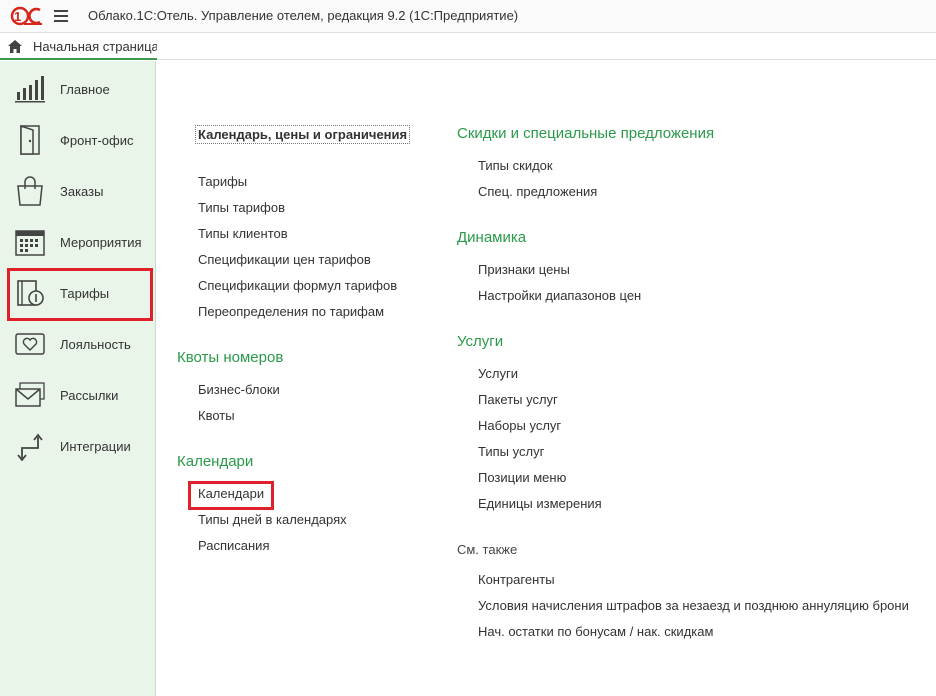 This screenshot has width=936, height=696. What do you see at coordinates (230, 357) in the screenshot?
I see `section-quotas-head: Квоты номеров` at bounding box center [230, 357].